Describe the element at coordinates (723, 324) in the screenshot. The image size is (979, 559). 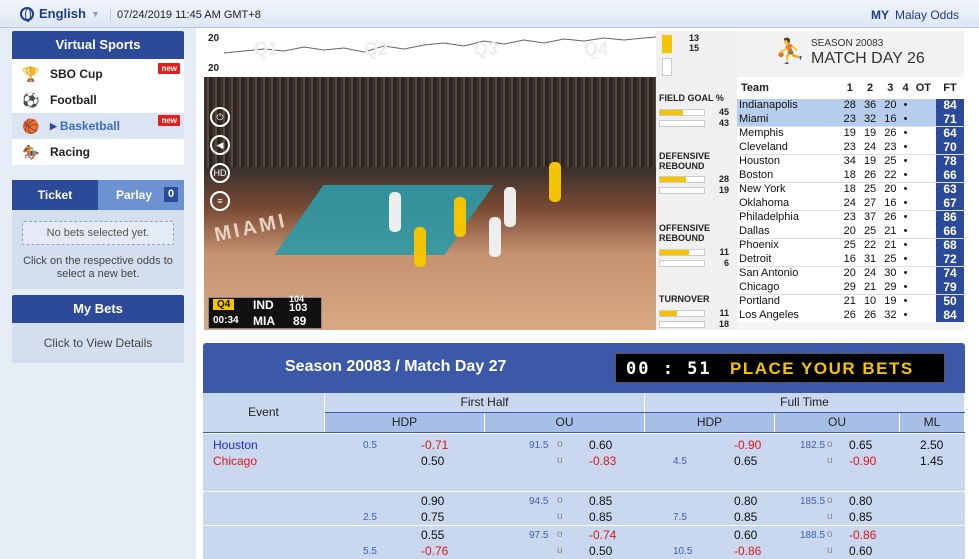
I see `stat-value-away: 18` at that location.